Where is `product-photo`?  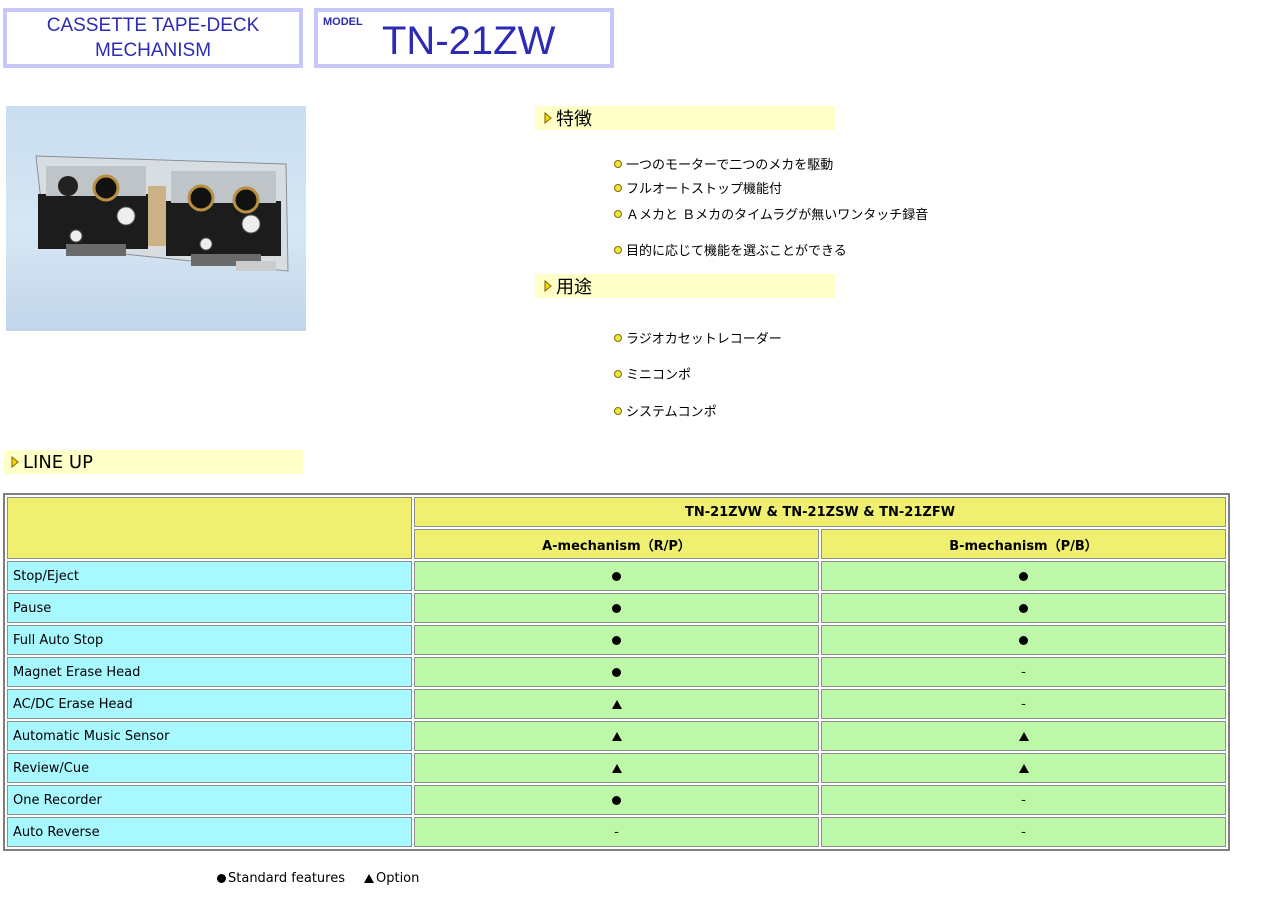 product-photo is located at coordinates (156, 218).